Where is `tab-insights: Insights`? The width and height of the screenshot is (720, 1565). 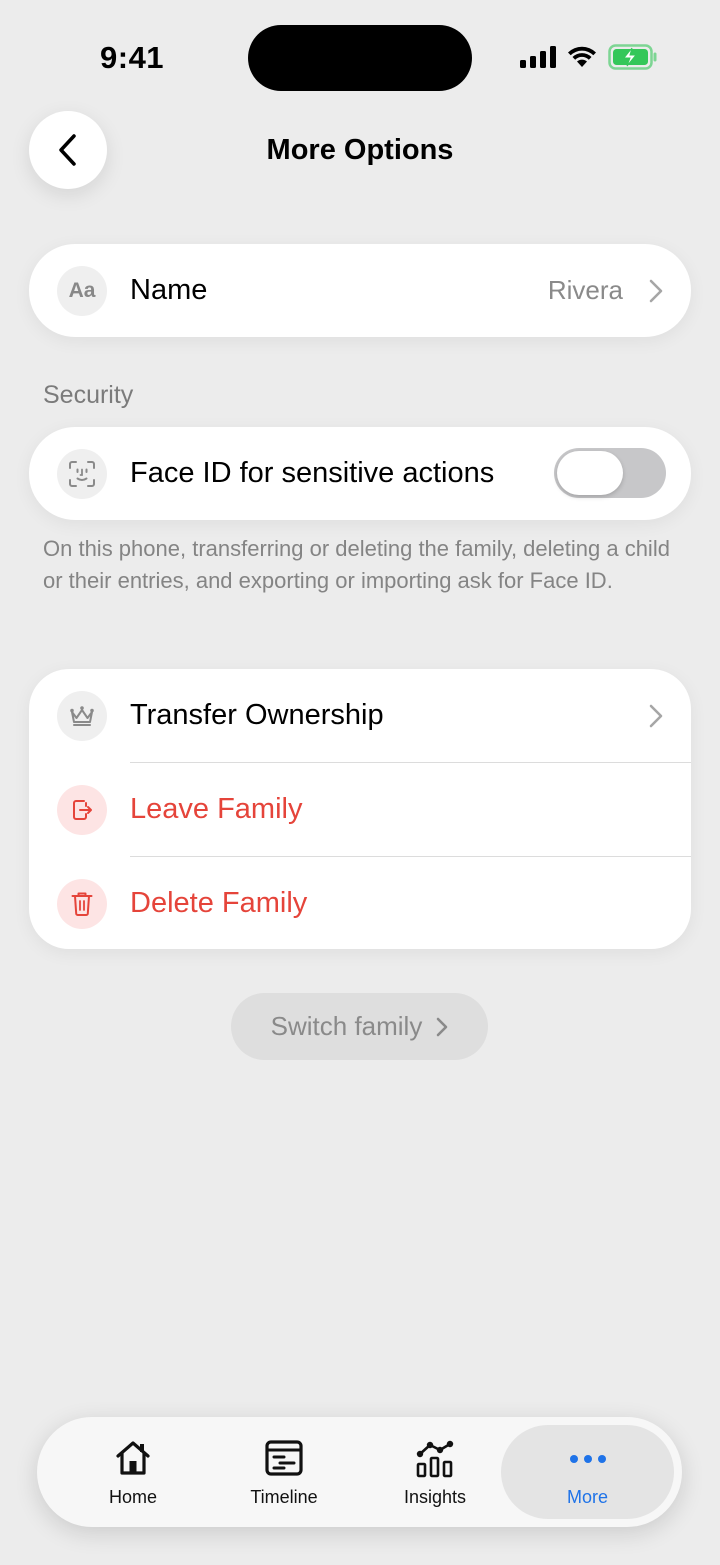 tab-insights: Insights is located at coordinates (435, 1472).